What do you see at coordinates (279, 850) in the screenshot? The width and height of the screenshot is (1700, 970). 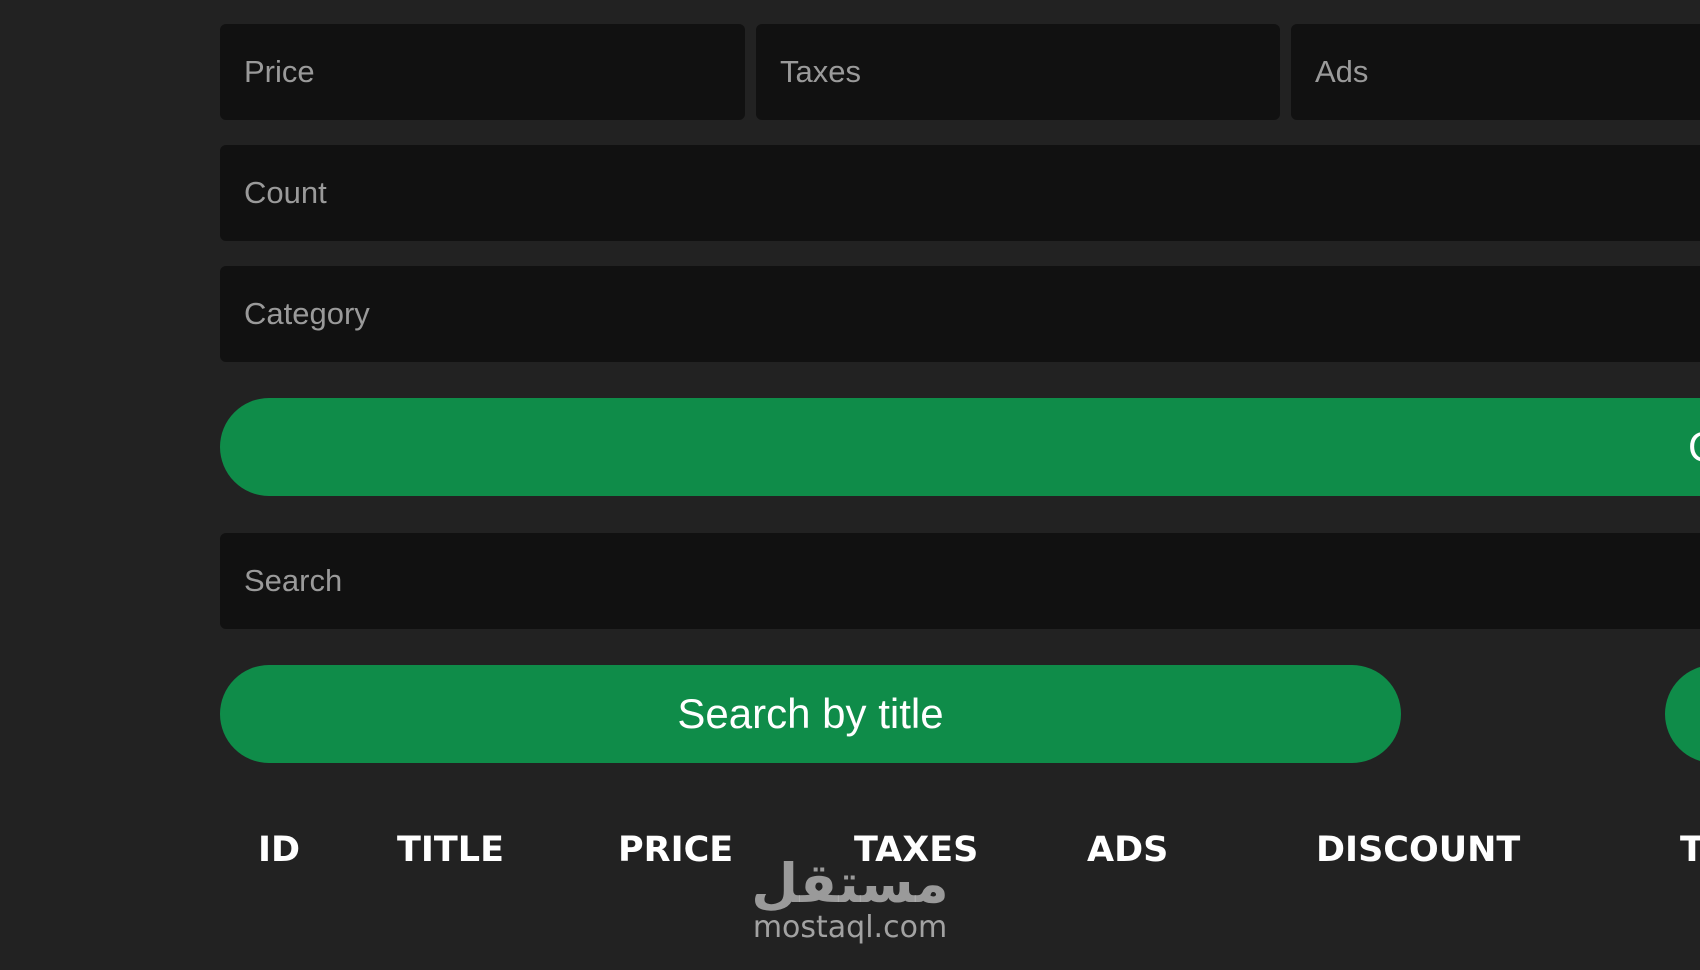 I see `table-header-id: ID` at bounding box center [279, 850].